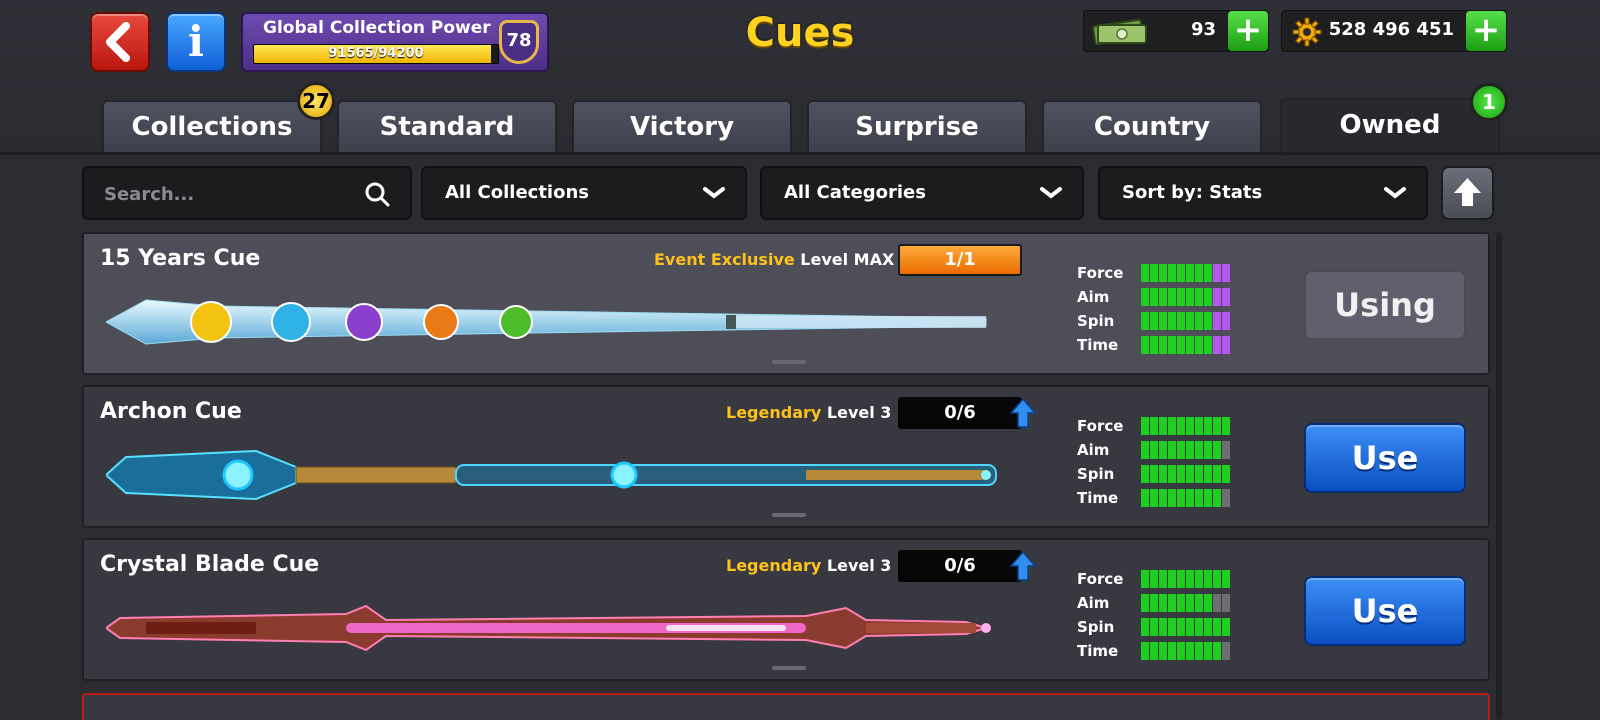  What do you see at coordinates (960, 566) in the screenshot?
I see `cue-level-progress: 0/6` at bounding box center [960, 566].